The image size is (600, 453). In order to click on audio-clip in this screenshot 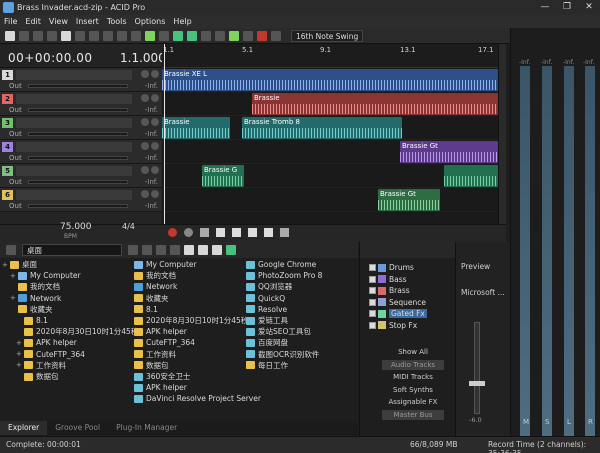, I will do `click(471, 176)`.